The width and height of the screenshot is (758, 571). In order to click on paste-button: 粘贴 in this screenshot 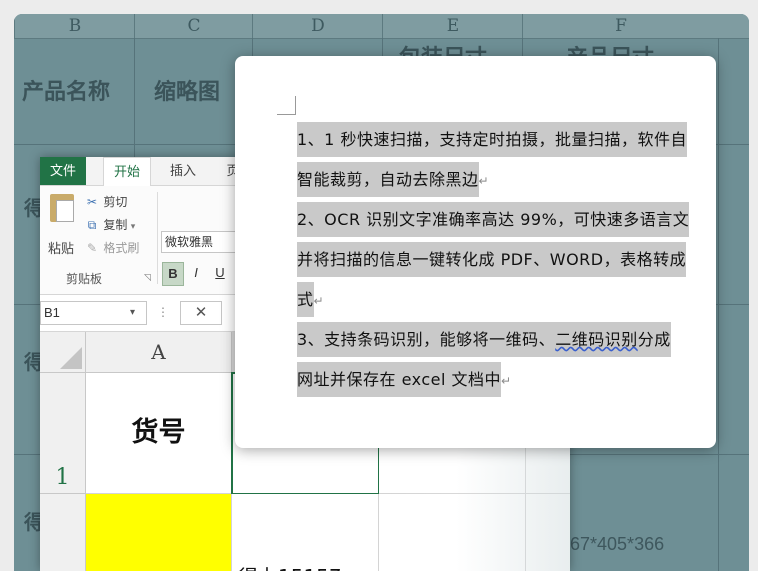, I will do `click(61, 225)`.